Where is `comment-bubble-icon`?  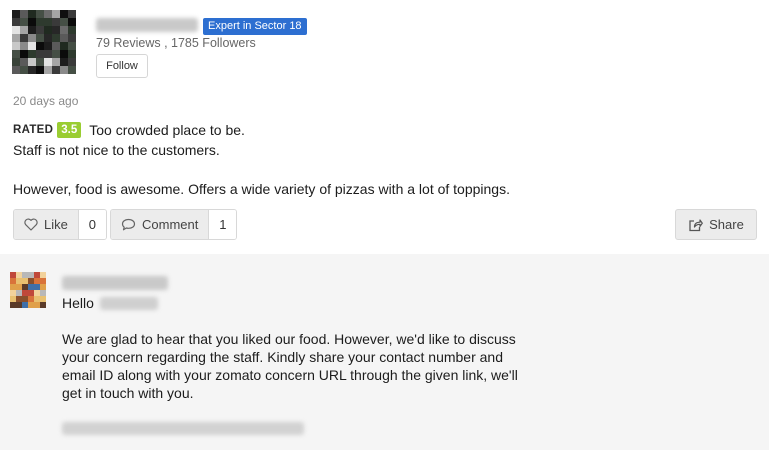 comment-bubble-icon is located at coordinates (131, 224).